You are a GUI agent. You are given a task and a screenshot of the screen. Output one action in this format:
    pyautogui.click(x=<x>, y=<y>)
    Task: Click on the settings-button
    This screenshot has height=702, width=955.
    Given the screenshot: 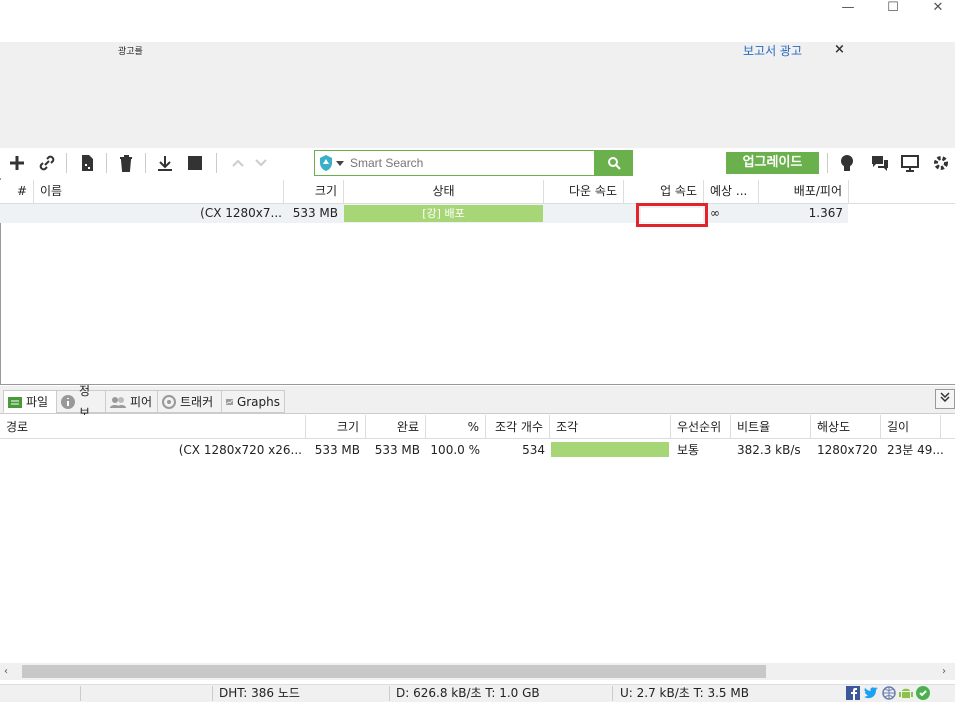 What is the action you would take?
    pyautogui.click(x=941, y=163)
    